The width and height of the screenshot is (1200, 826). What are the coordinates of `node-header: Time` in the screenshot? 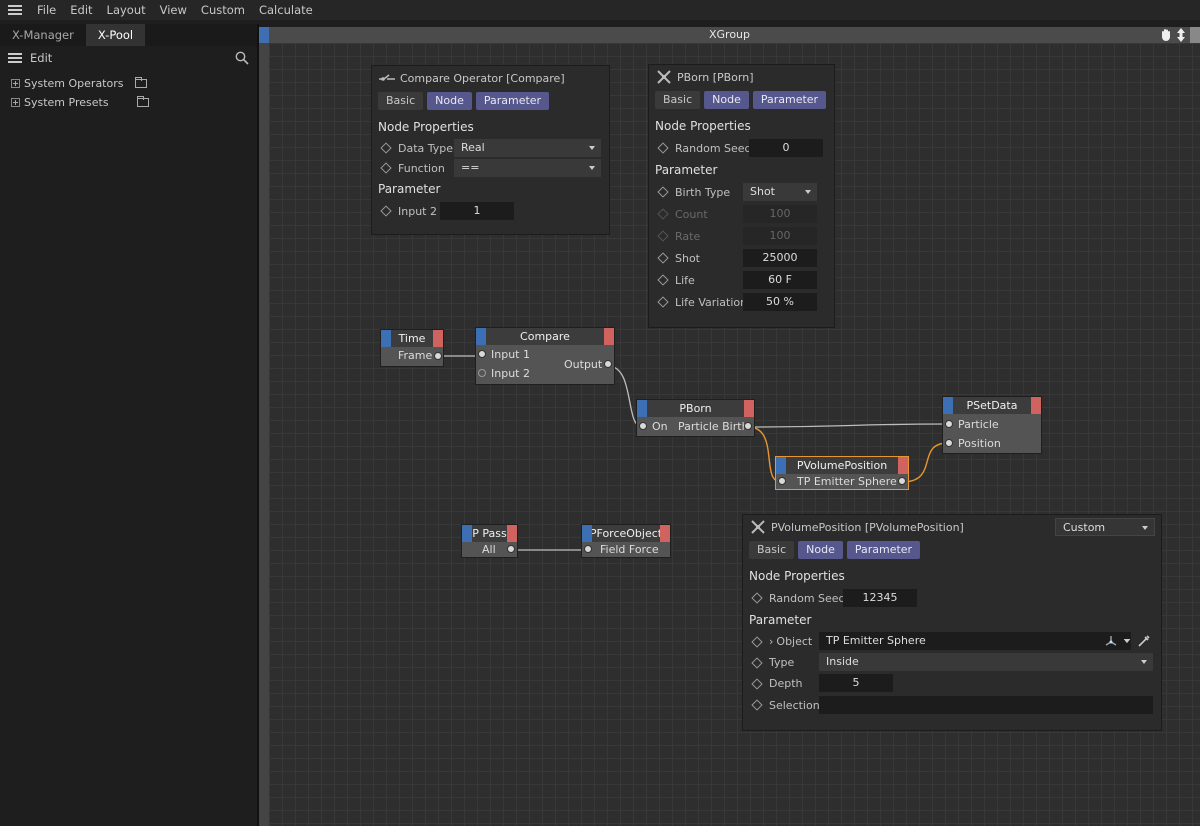 It's located at (412, 338).